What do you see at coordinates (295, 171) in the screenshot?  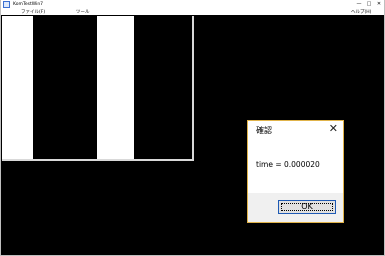 I see `confirm-dialog: 確認 ✕ time = 0.000020 OK` at bounding box center [295, 171].